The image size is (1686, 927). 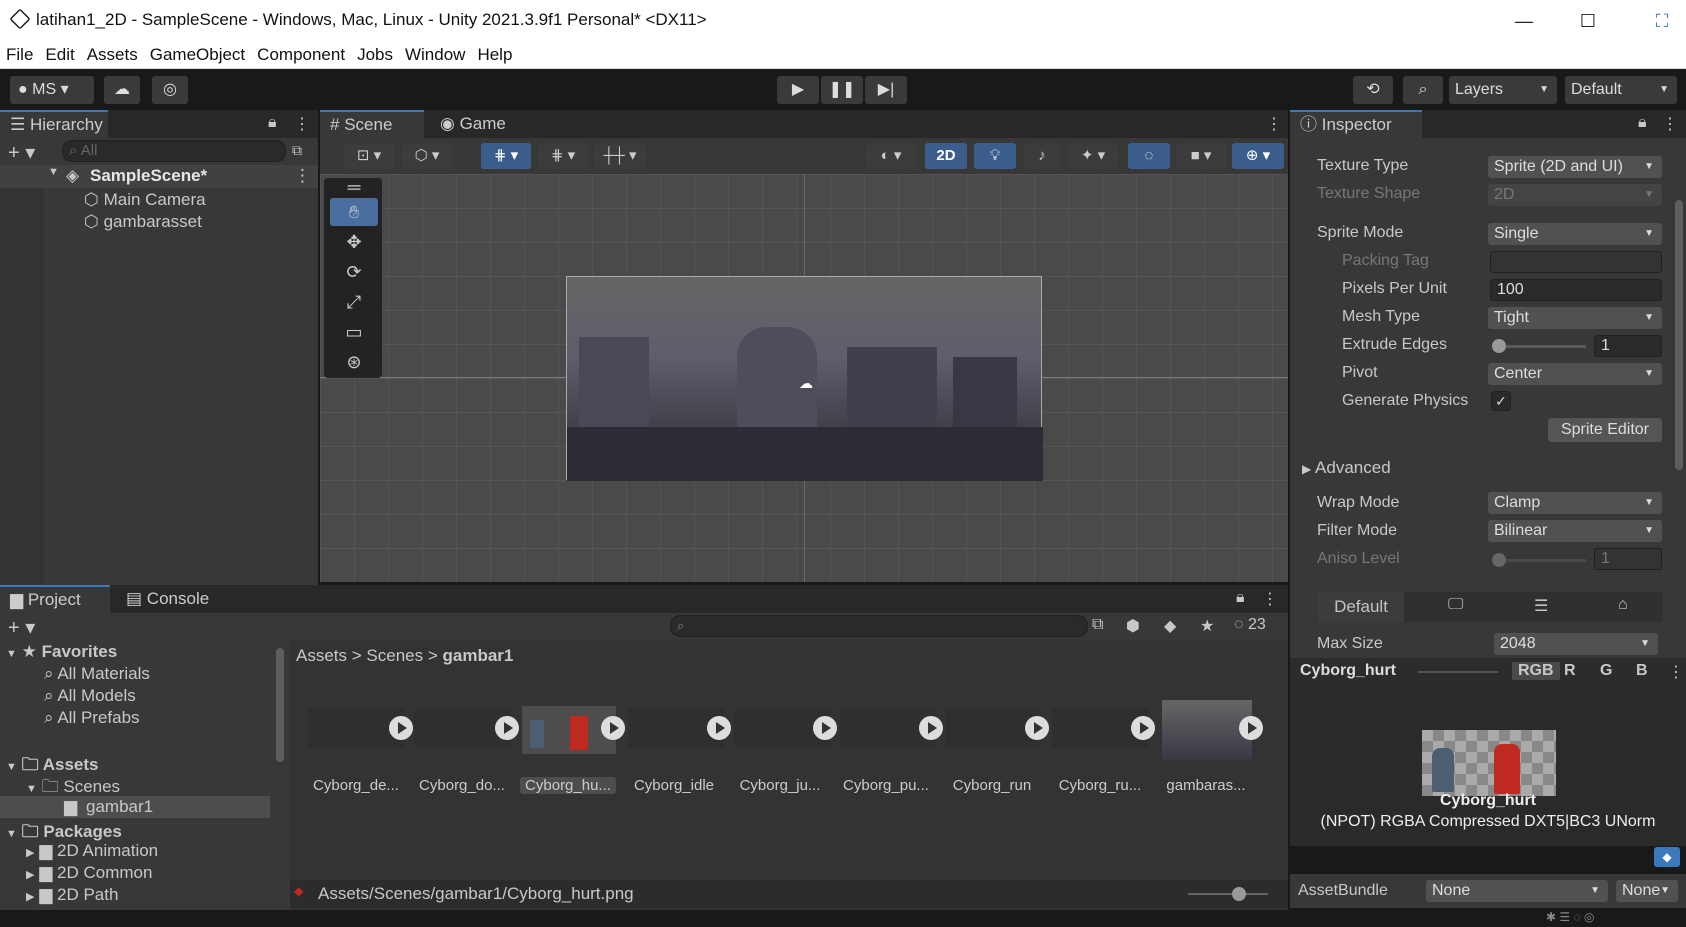 I want to click on wrap-mode-dropdown: Clamp ▼, so click(x=1575, y=503).